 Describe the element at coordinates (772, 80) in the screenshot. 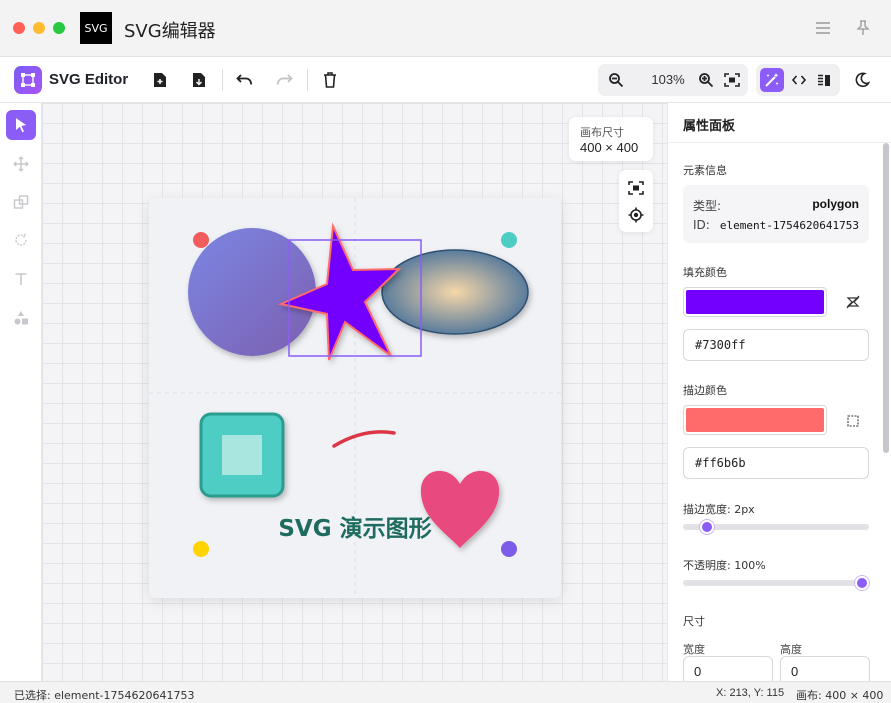

I see `design-mode-button` at that location.